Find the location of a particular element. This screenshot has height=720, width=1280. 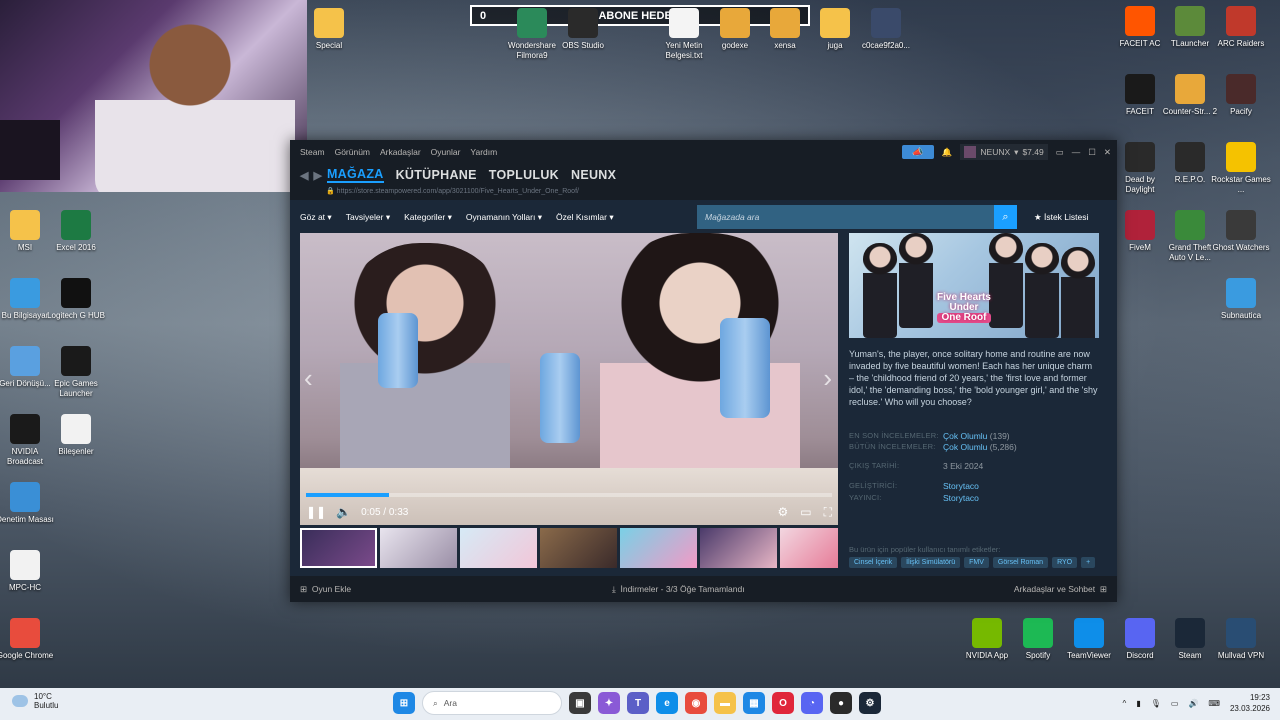

tag: İlişki Simülatörü is located at coordinates (931, 562).